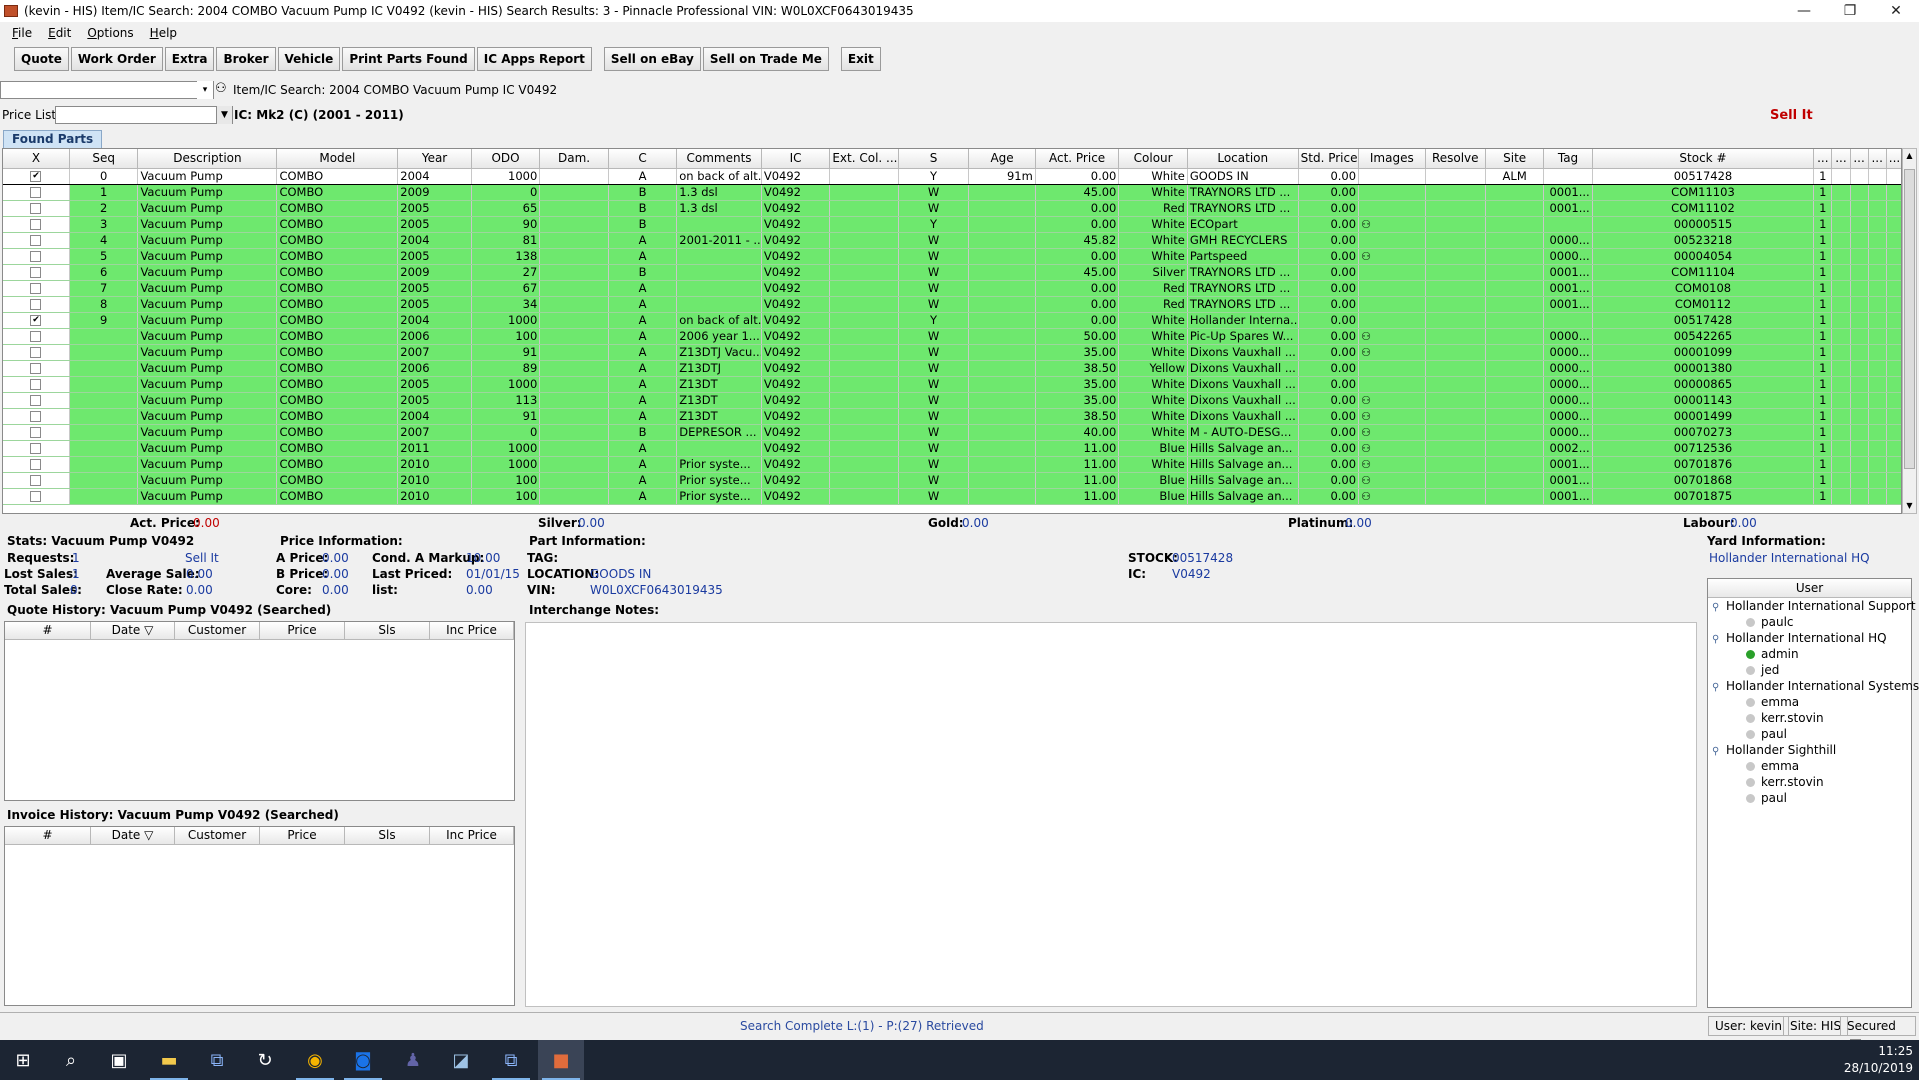 This screenshot has width=1919, height=1080. What do you see at coordinates (561, 1060) in the screenshot?
I see `pinnacle-icon: ■` at bounding box center [561, 1060].